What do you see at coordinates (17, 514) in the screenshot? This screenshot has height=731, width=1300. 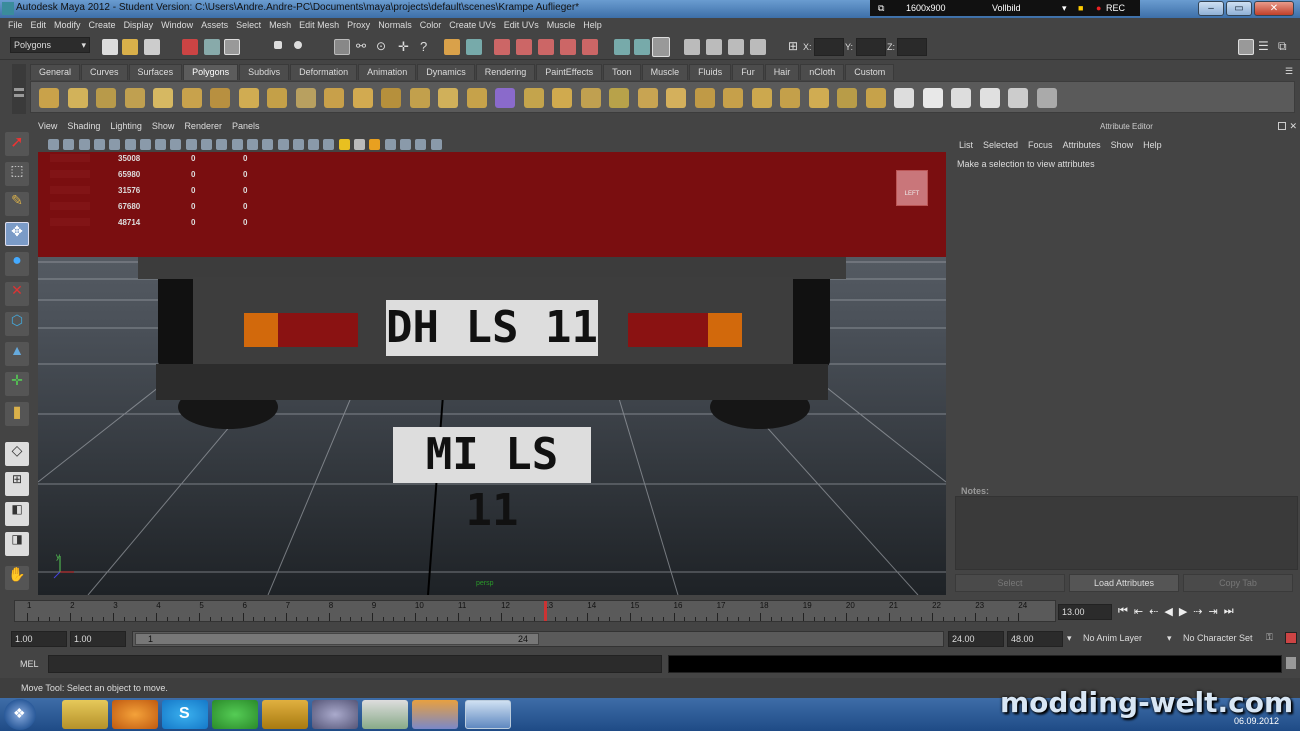 I see `persp-outliner-layout-icon: ◧` at bounding box center [17, 514].